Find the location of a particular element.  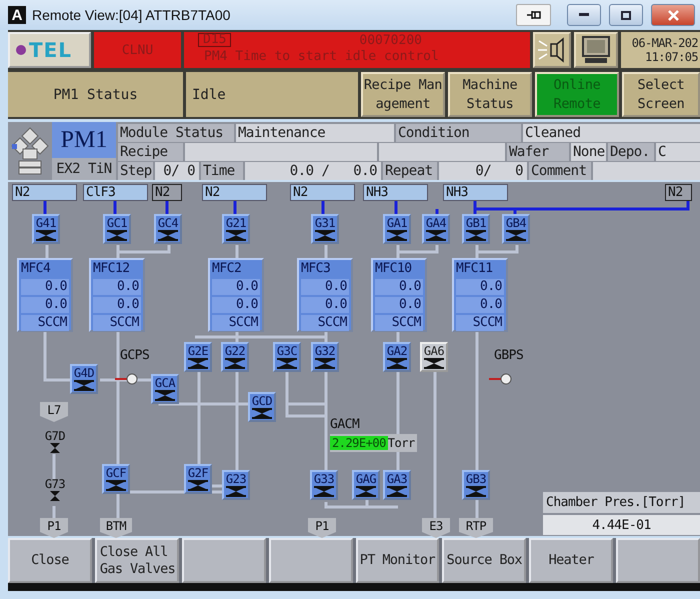

port-tag: E3 is located at coordinates (436, 528).